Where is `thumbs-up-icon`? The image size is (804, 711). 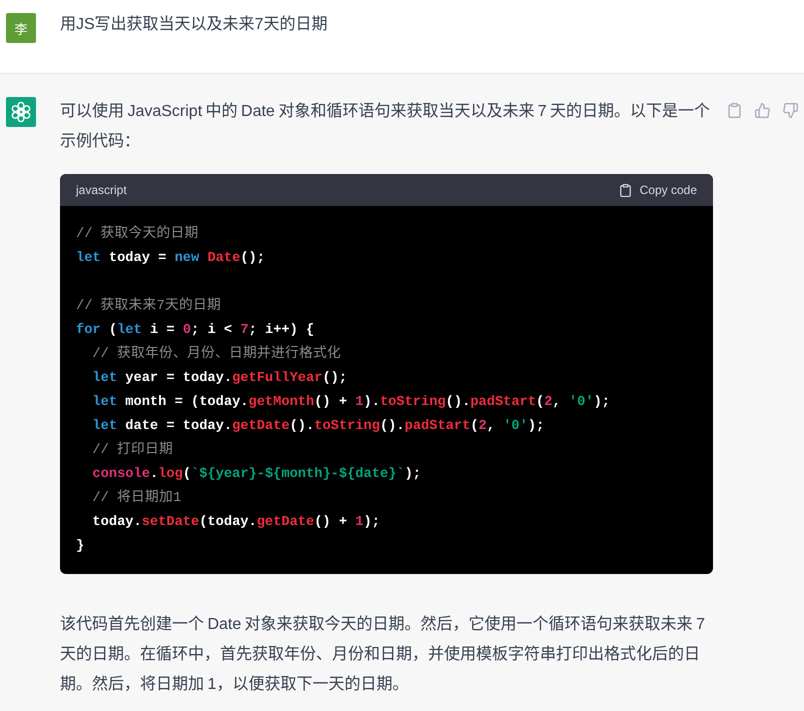 thumbs-up-icon is located at coordinates (762, 110).